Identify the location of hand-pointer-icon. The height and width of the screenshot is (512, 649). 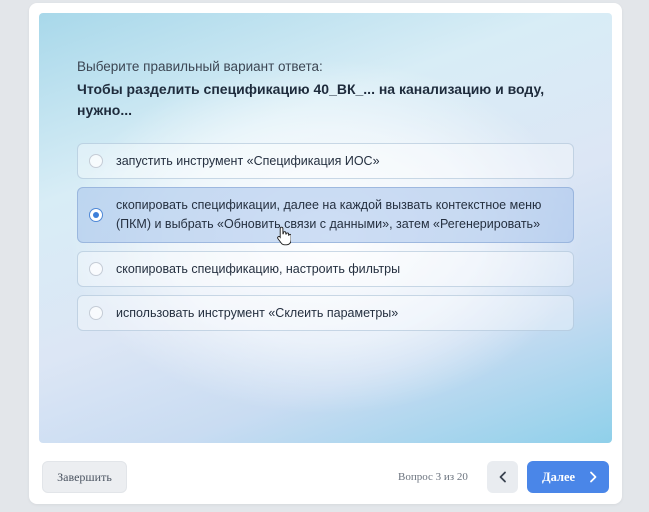
(284, 236).